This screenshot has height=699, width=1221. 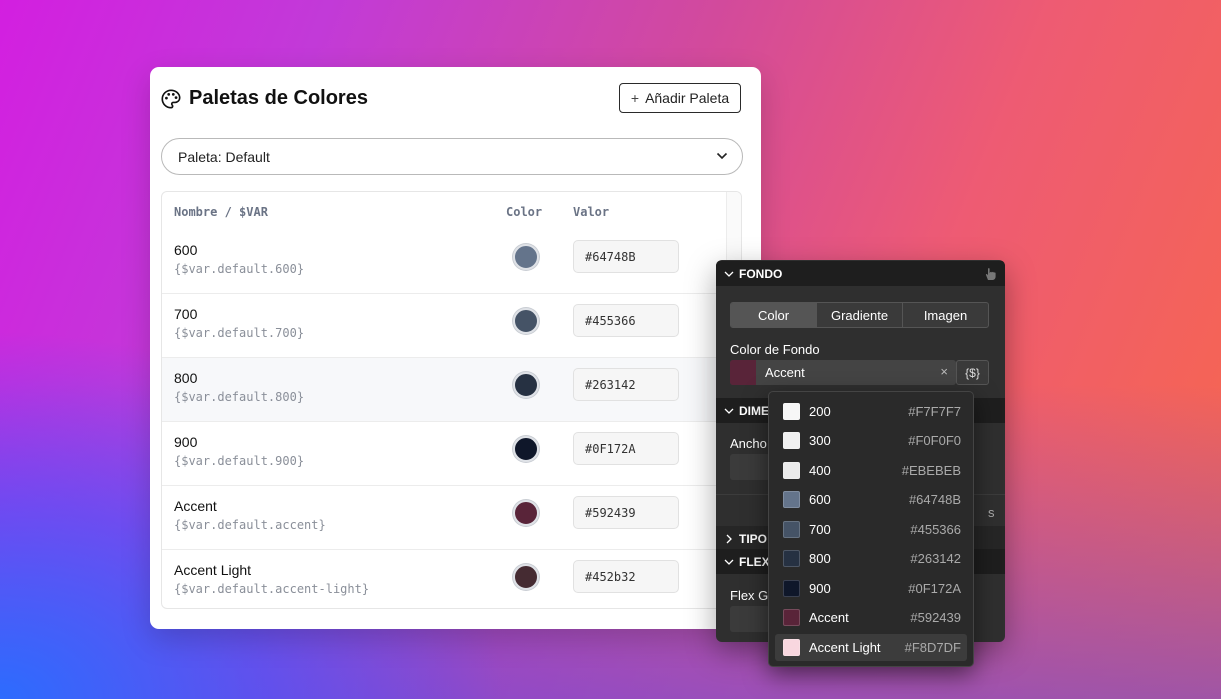 I want to click on column-header-value: Valor, so click(x=591, y=212).